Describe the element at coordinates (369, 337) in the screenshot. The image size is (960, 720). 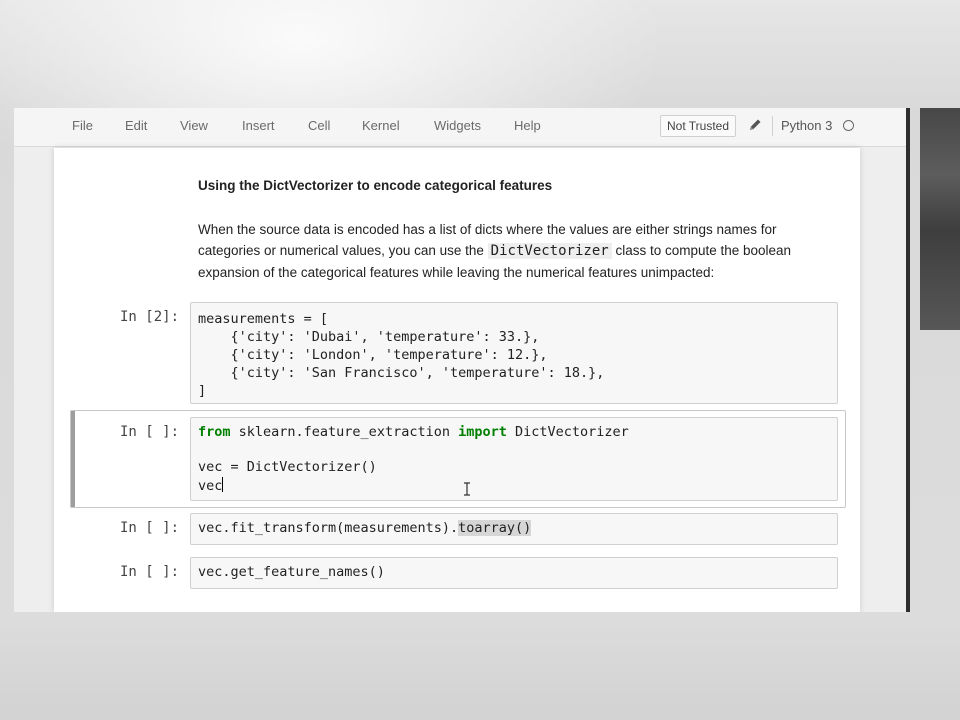
I see `code-line: {'city': 'Dubai', 'temperature': 33.},` at that location.